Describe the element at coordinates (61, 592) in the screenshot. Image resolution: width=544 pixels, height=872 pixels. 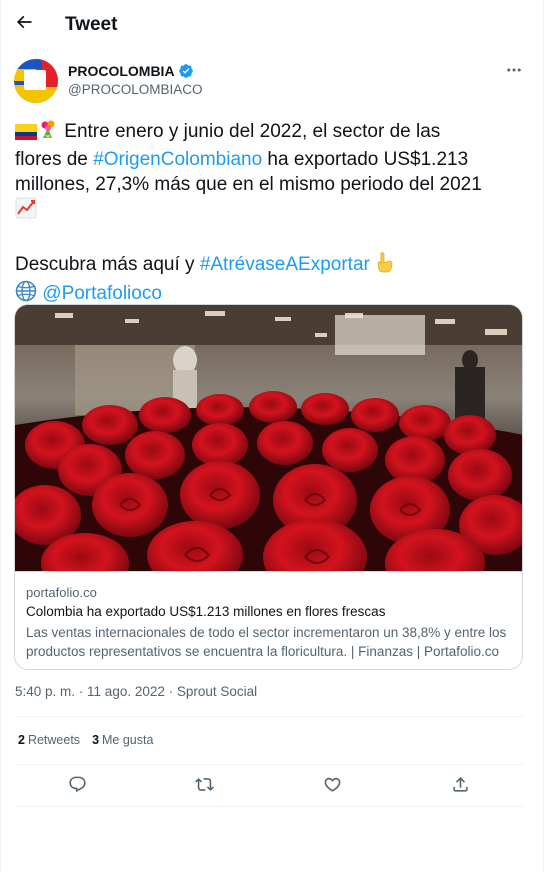
I see `card-domain: portafolio.co` at that location.